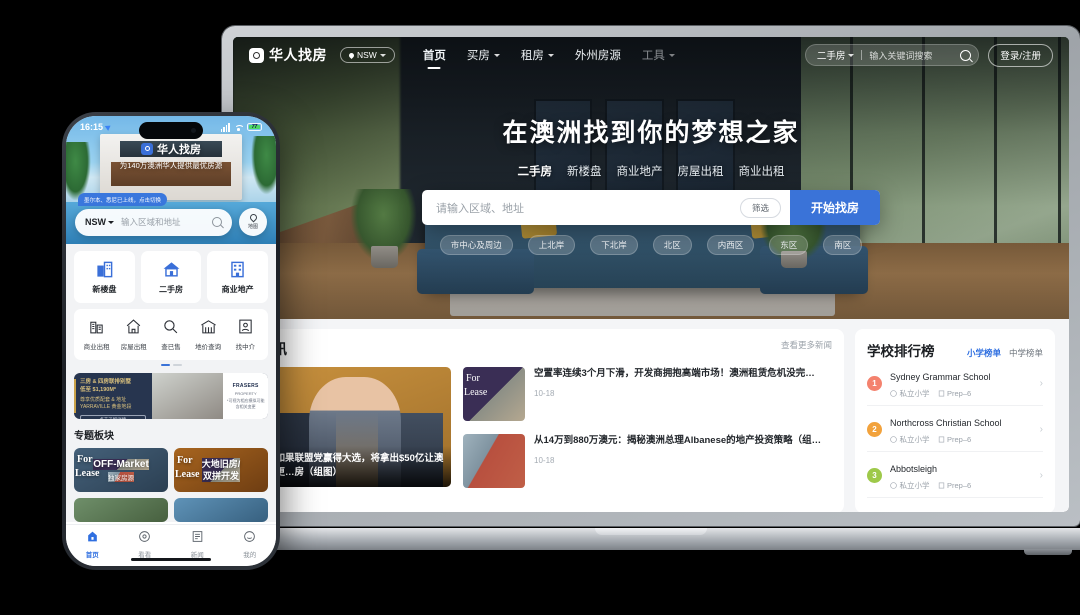  What do you see at coordinates (171, 335) in the screenshot?
I see `quick-icon-sold: 查已售` at bounding box center [171, 335].